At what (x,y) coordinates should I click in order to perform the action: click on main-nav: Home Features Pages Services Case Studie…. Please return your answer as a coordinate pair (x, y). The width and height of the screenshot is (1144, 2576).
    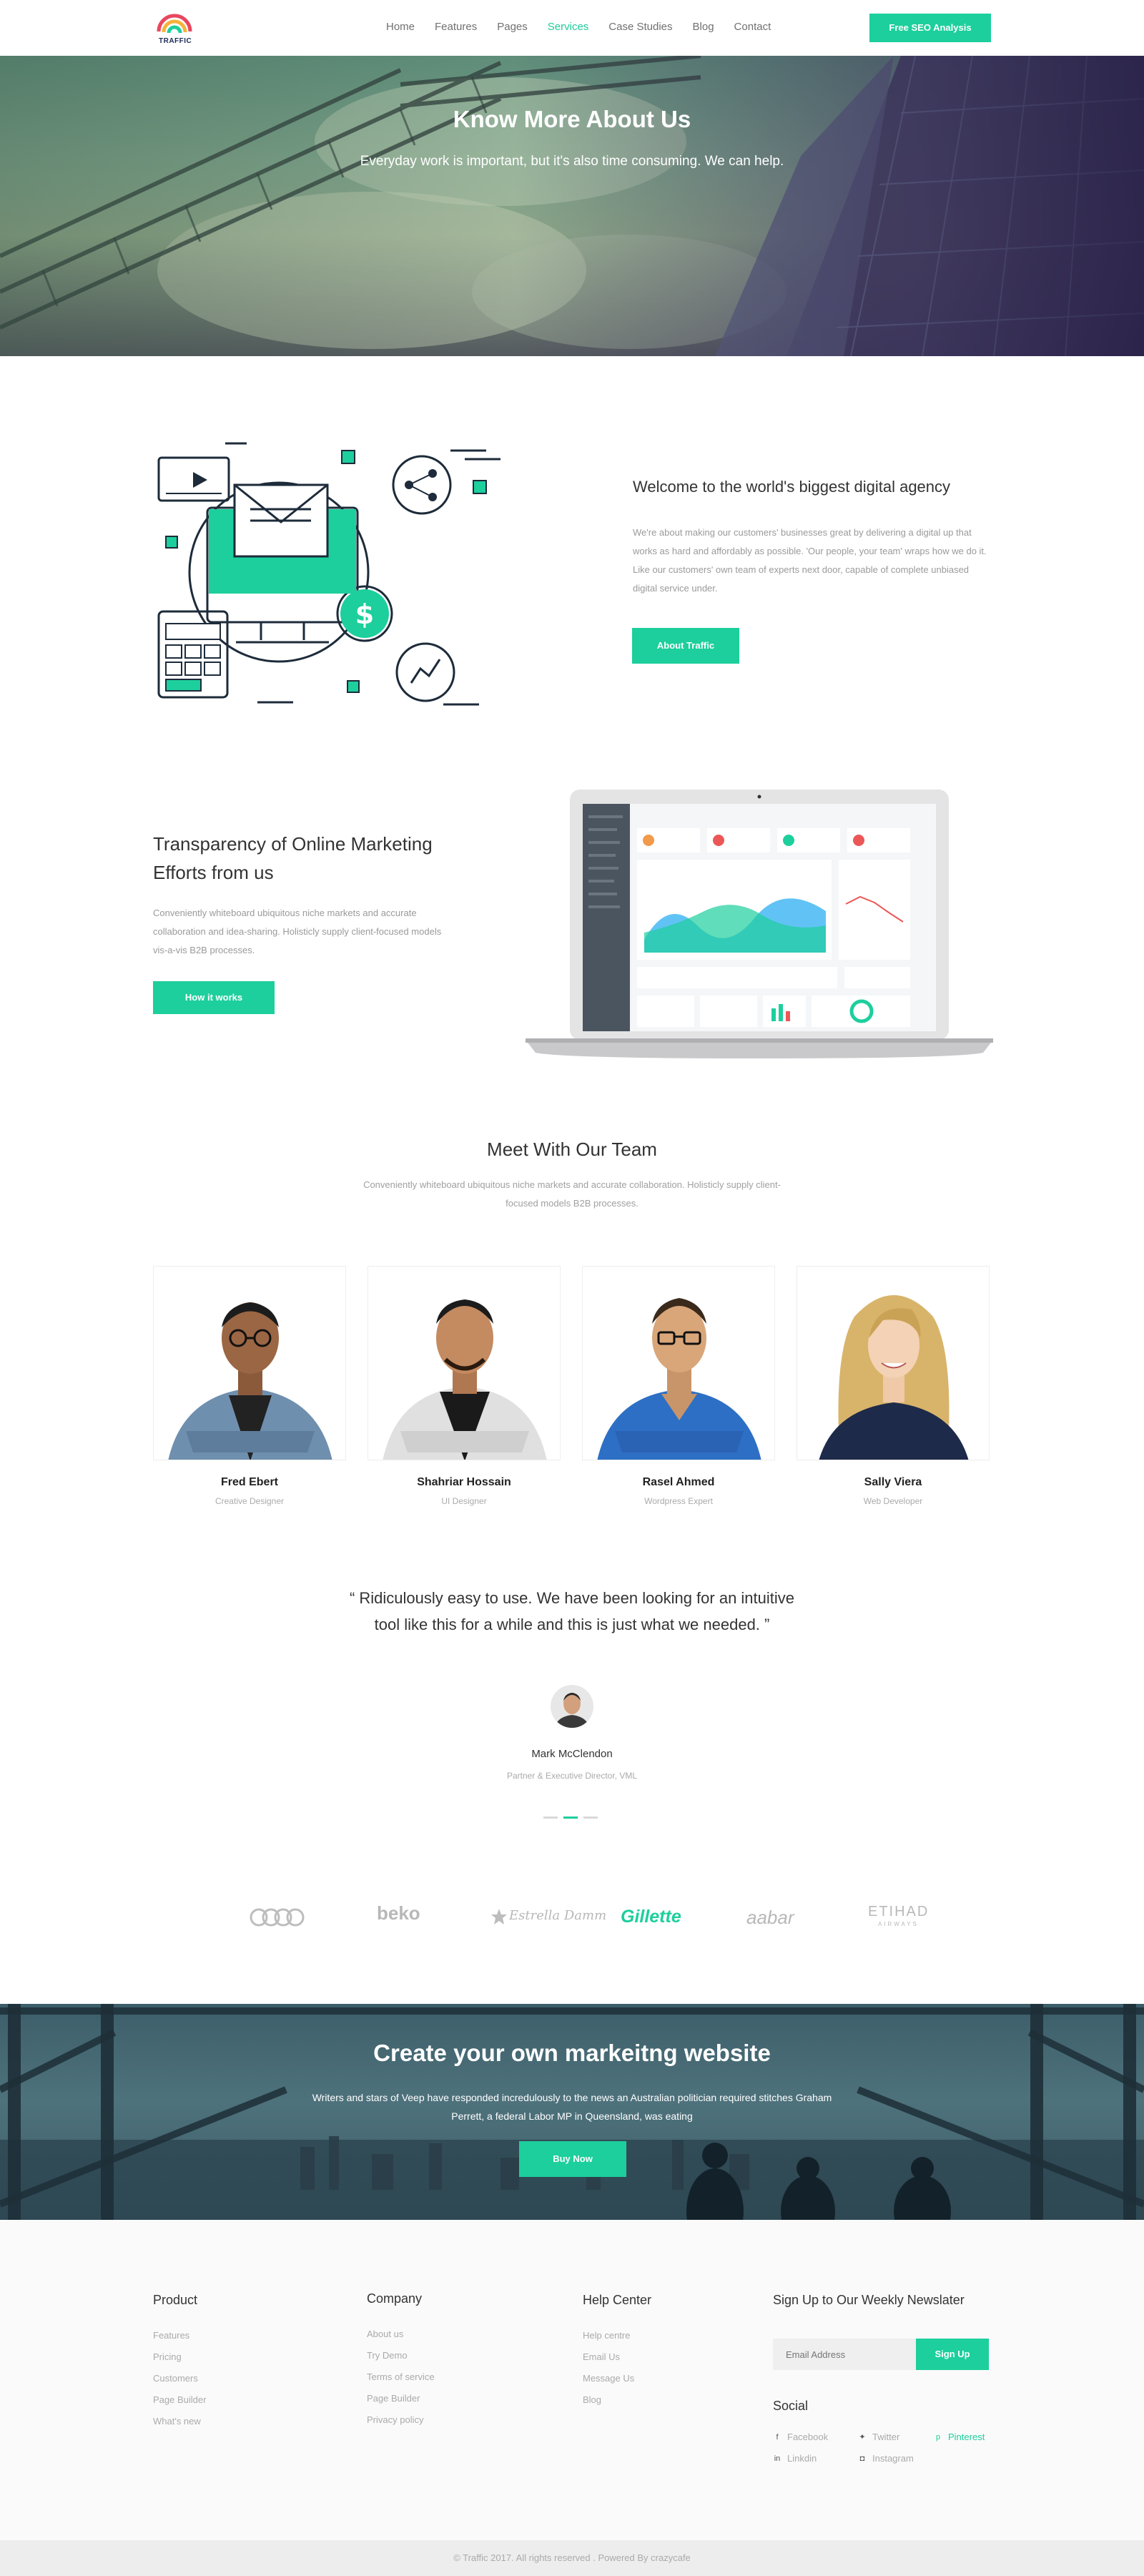
    Looking at the image, I should click on (578, 27).